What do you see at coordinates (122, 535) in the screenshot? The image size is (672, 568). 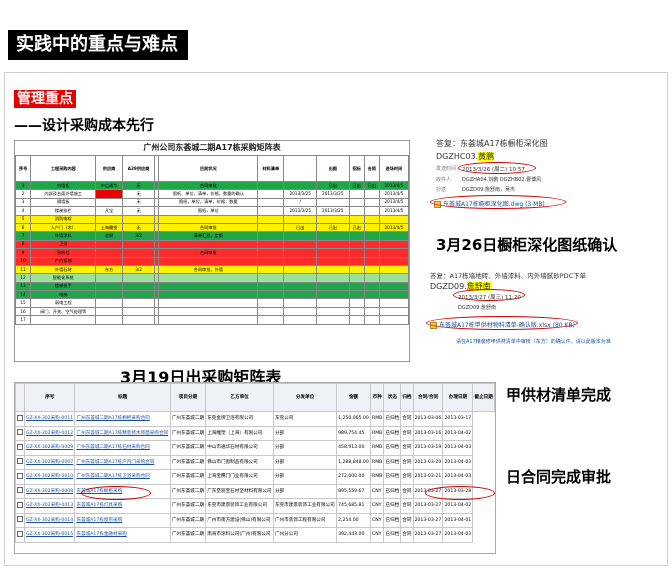 I see `list-cell: 东荟城A17栋金融材采购` at bounding box center [122, 535].